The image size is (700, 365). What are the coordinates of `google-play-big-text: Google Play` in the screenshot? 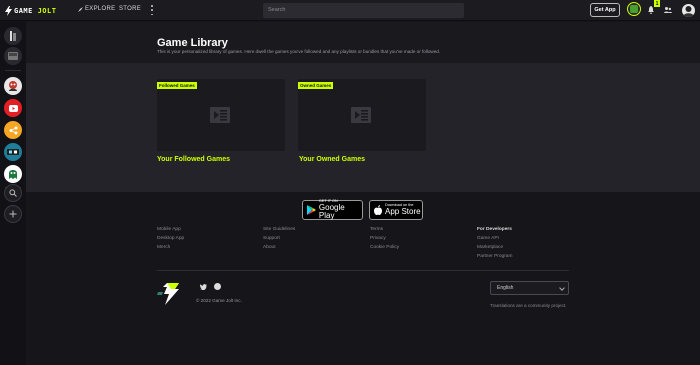 It's located at (331, 211).